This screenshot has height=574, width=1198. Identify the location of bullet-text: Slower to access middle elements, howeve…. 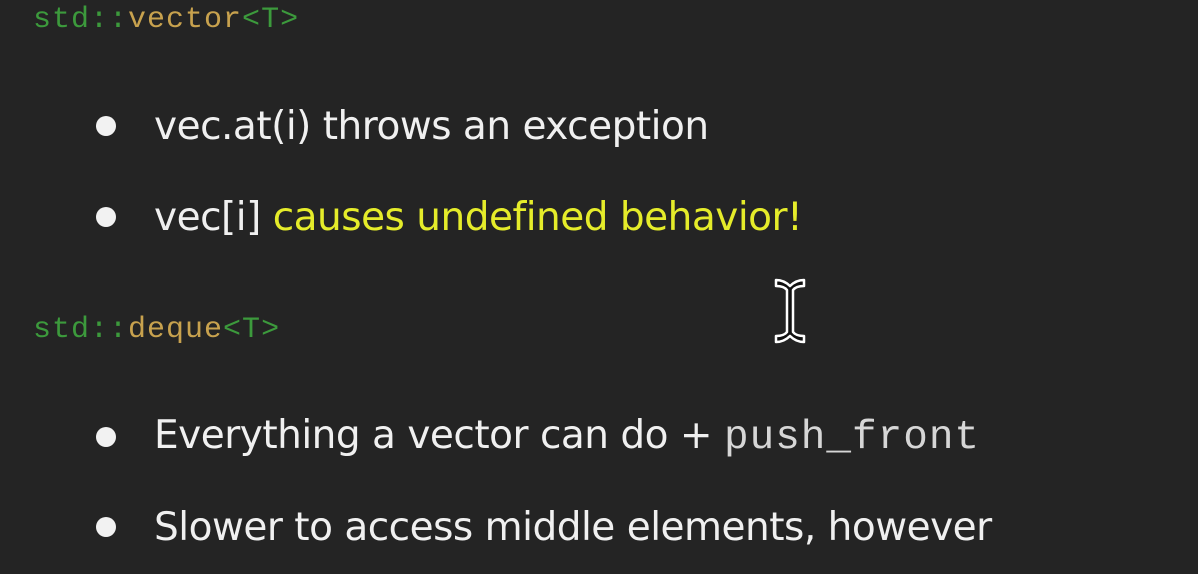
(573, 527).